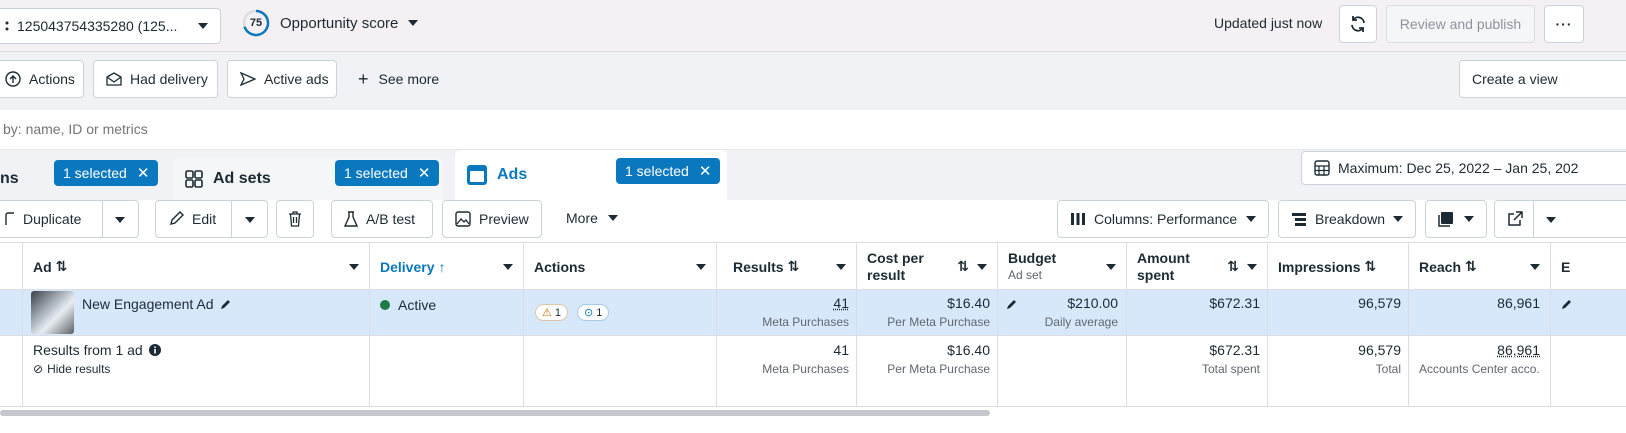 The width and height of the screenshot is (1626, 433). I want to click on amount-spent-cell: $672.31, so click(1197, 312).